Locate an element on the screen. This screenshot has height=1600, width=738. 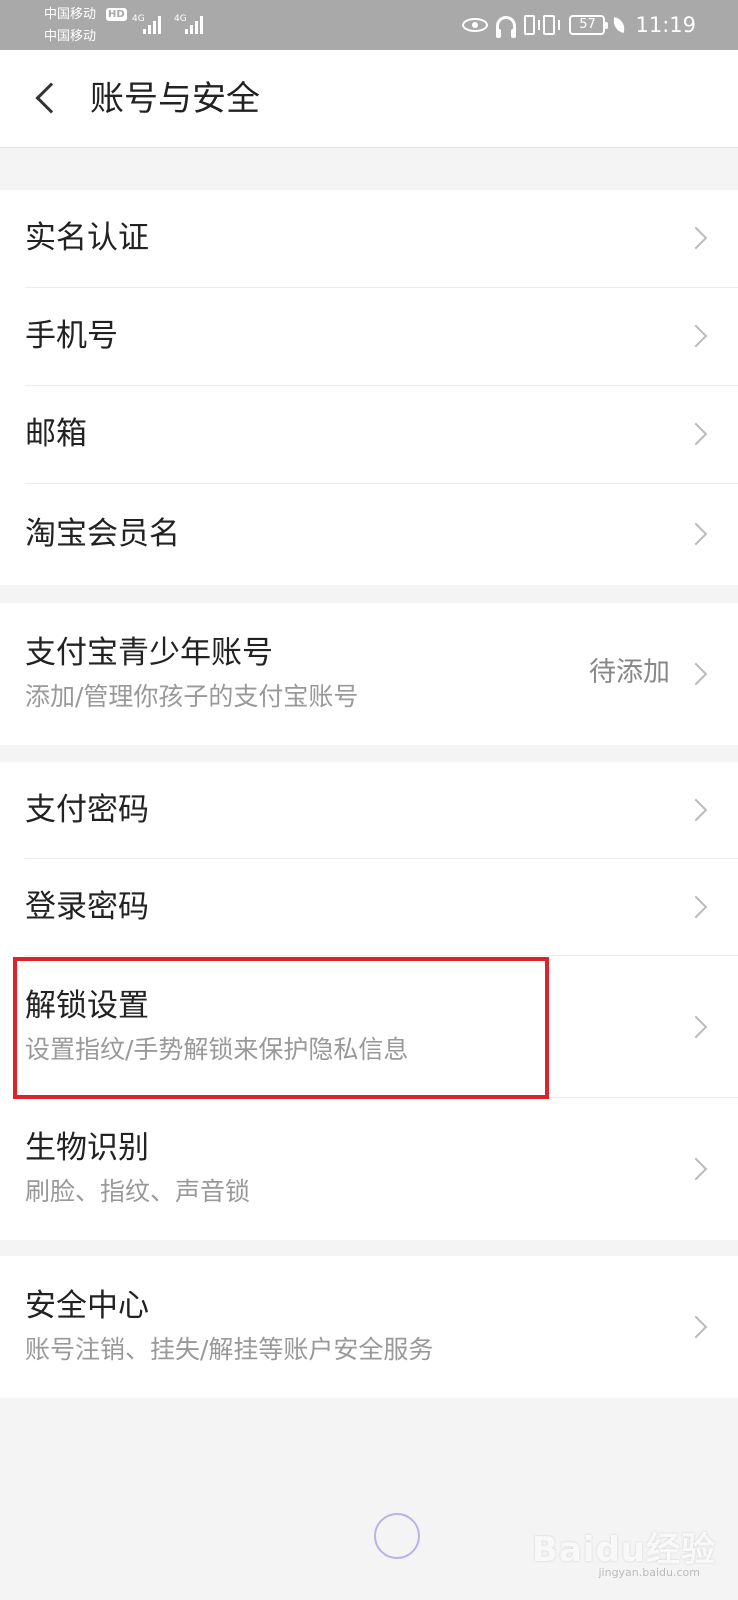
headphone-icon is located at coordinates (506, 27).